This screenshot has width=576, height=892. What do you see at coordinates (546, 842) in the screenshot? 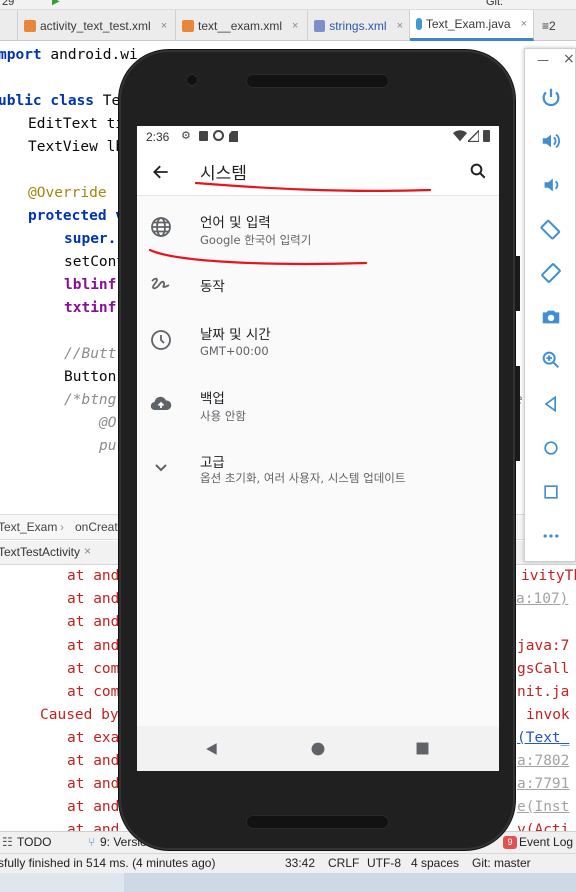
I see `event-log-button: Event Log` at bounding box center [546, 842].